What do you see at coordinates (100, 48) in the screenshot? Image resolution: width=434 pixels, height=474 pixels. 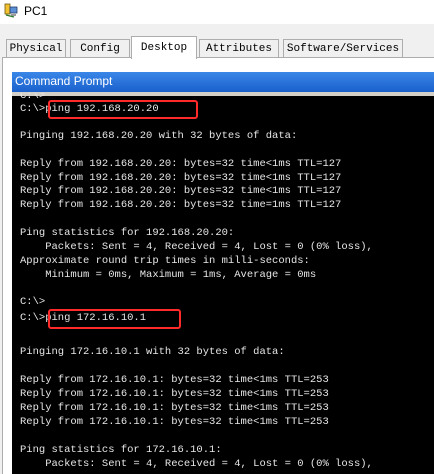 I see `tab-config: Config` at bounding box center [100, 48].